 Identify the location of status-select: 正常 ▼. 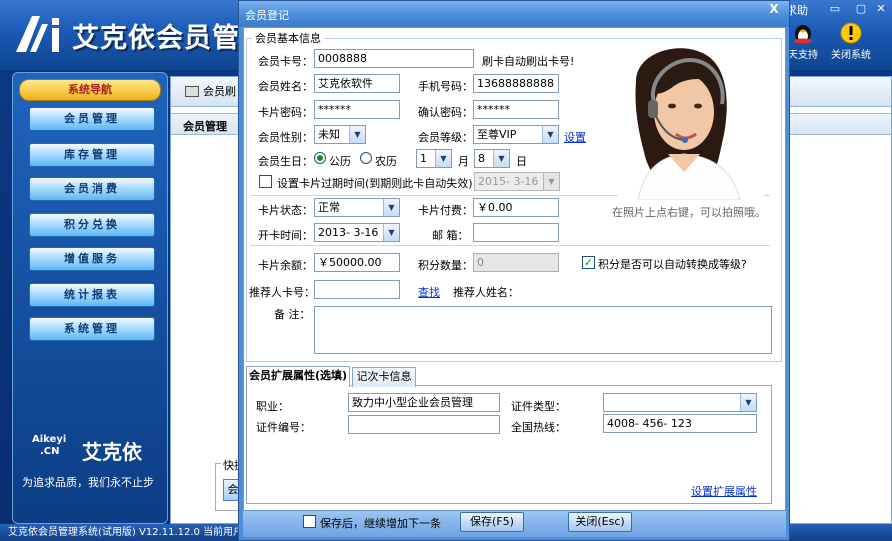
(357, 207).